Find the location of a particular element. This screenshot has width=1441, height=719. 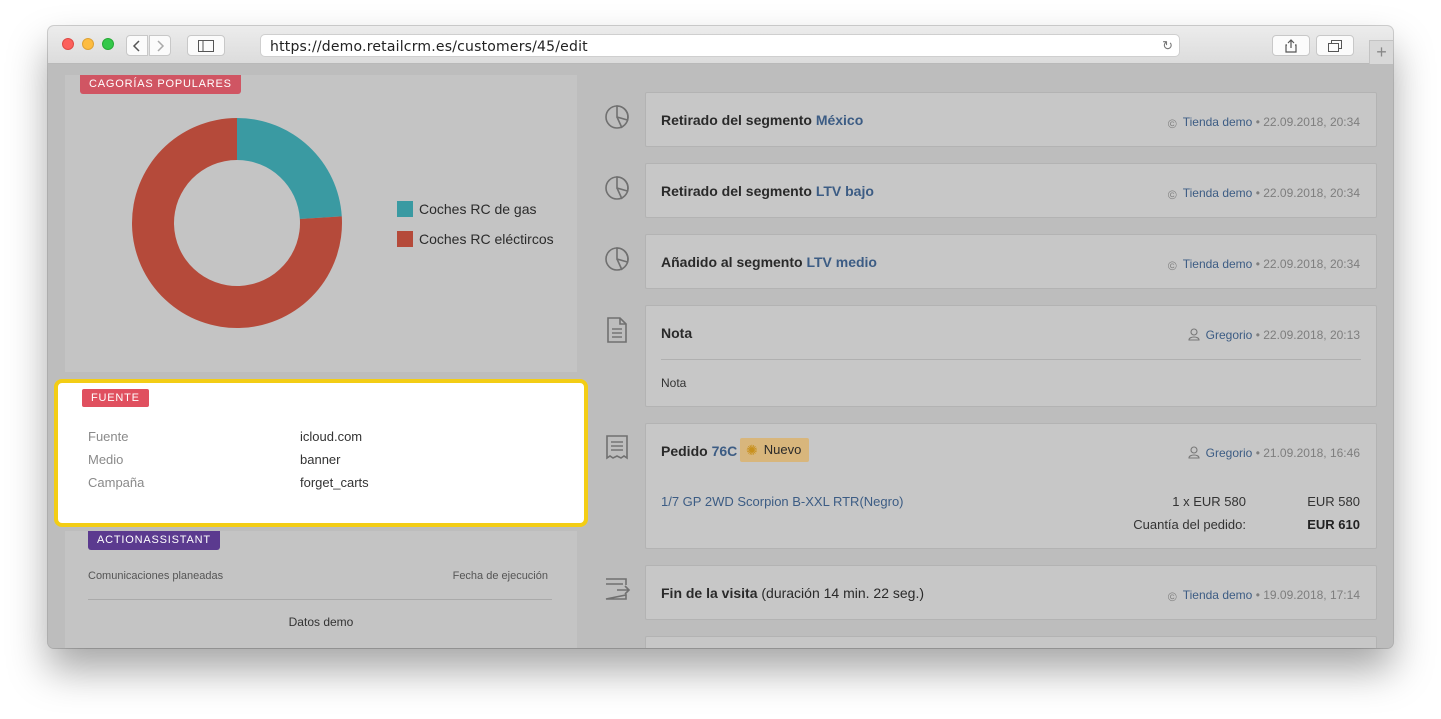

assistant-ribbon: ACTIONASSISTANT is located at coordinates (154, 540).